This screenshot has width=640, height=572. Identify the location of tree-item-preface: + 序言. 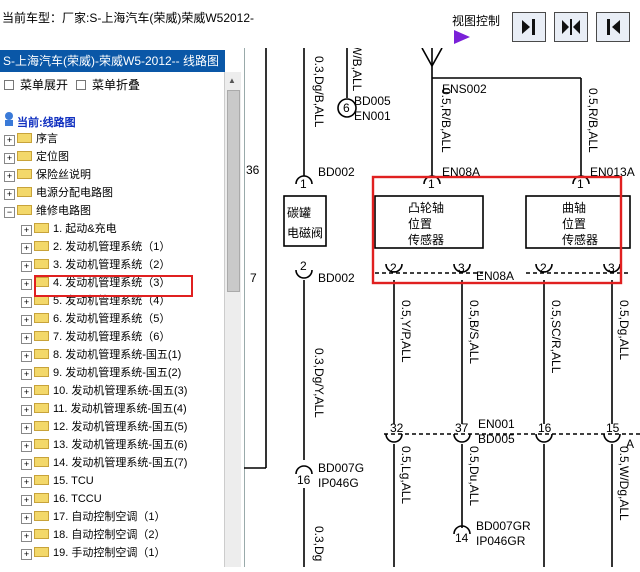
(31, 139).